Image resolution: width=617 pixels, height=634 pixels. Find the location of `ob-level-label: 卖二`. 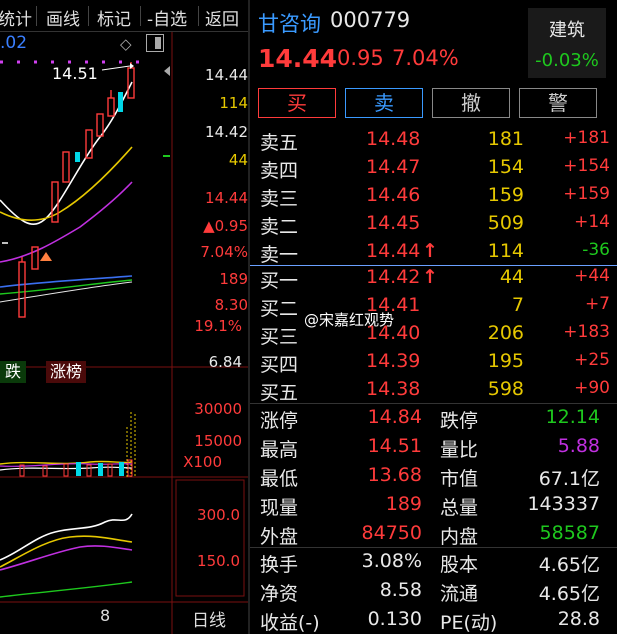

ob-level-label: 卖二 is located at coordinates (279, 227).